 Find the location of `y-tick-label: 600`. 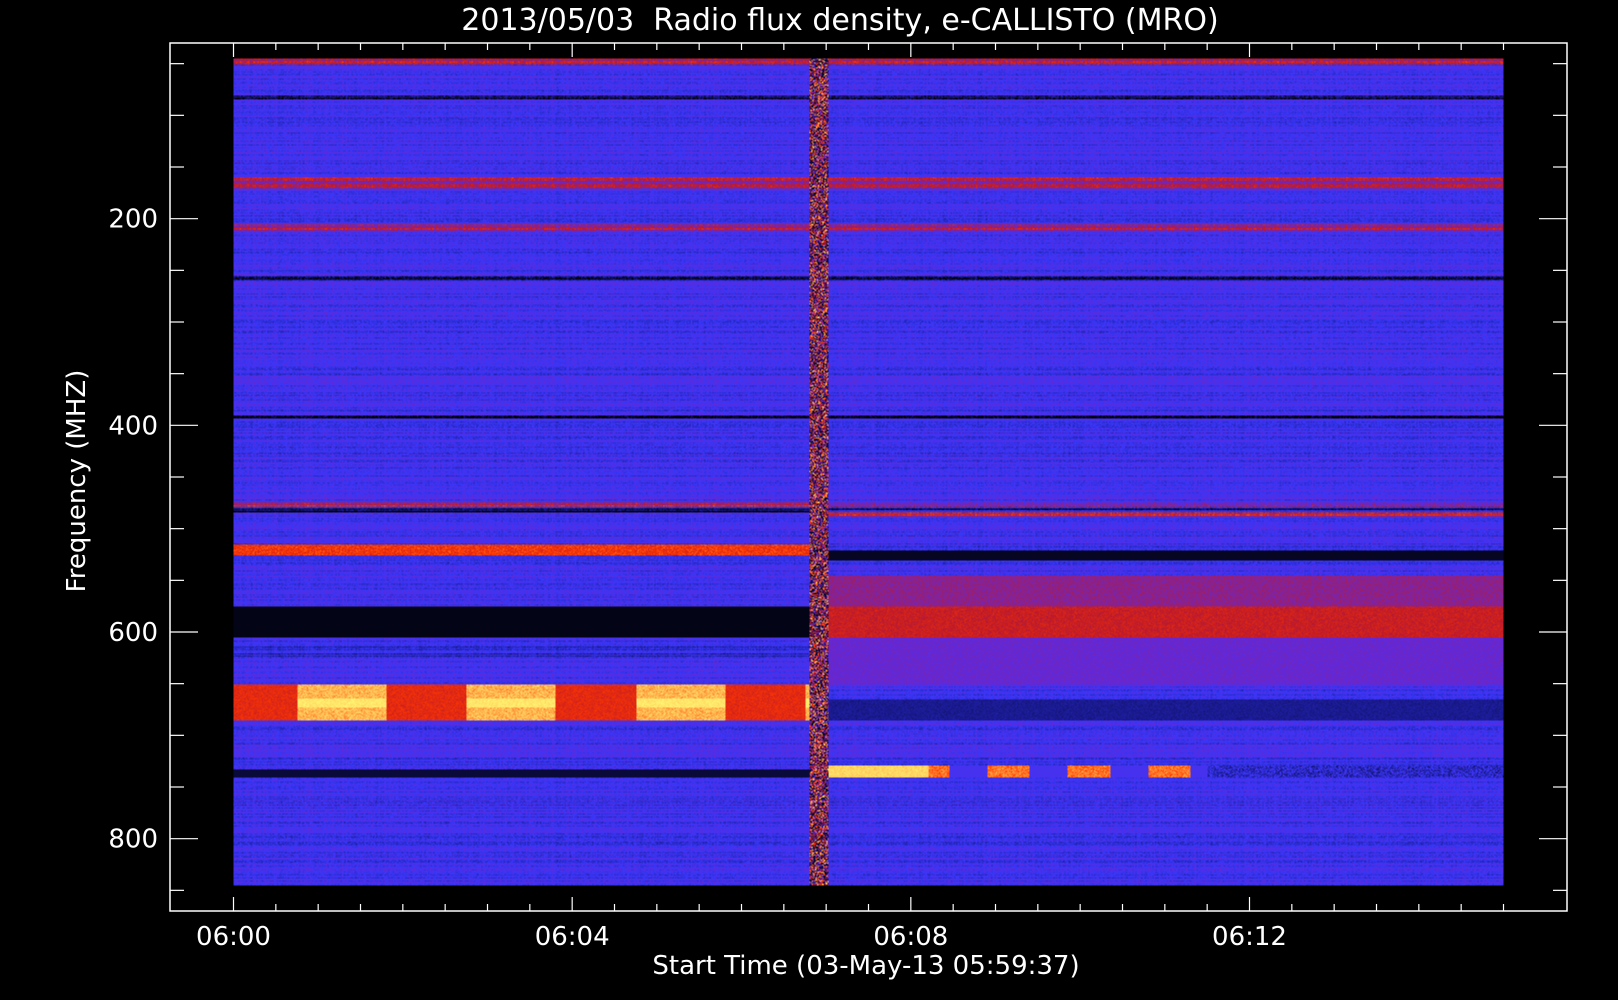

y-tick-label: 600 is located at coordinates (133, 633).